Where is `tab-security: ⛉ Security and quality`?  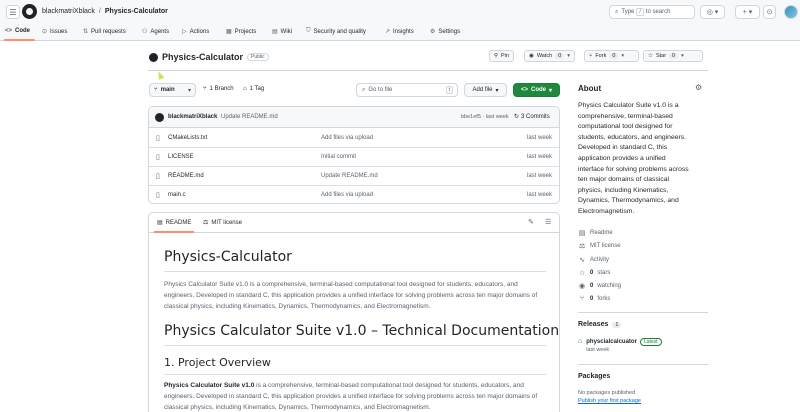 tab-security: ⛉ Security and quality is located at coordinates (336, 31).